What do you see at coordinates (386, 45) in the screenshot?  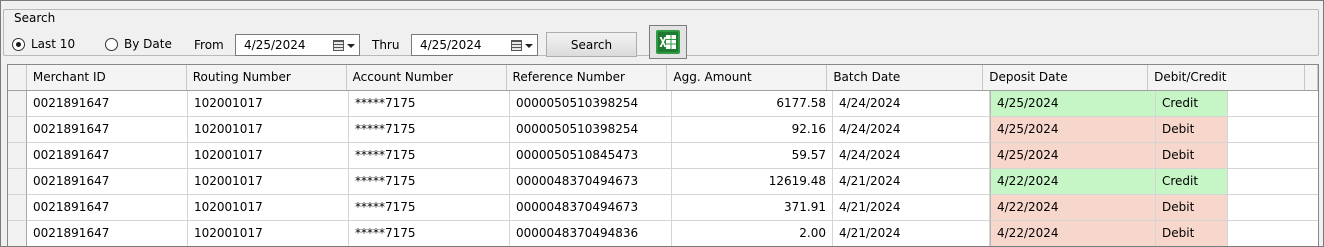 I see `thru-label: Thru` at bounding box center [386, 45].